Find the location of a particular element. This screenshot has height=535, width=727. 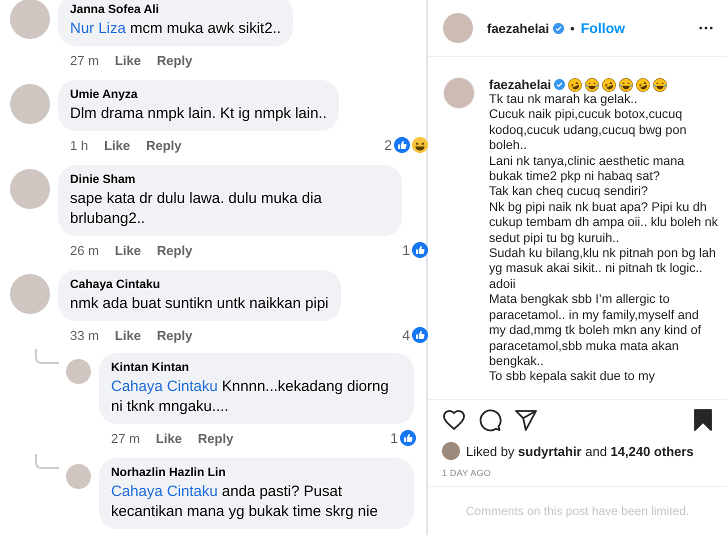

comment-text: nmk ada buat suntikn untk naikkan pipi is located at coordinates (199, 304).